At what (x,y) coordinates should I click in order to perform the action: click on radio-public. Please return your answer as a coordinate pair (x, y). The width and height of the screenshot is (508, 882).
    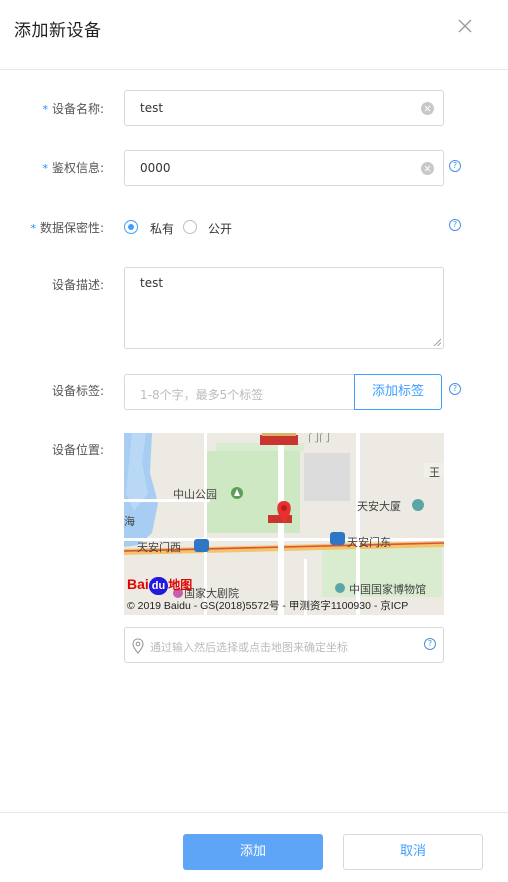
    Looking at the image, I should click on (190, 227).